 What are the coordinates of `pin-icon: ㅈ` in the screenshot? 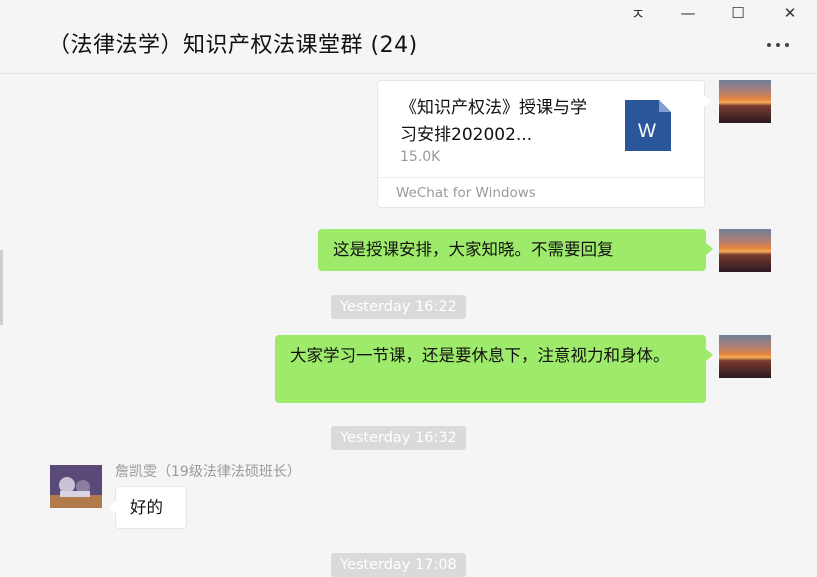 It's located at (638, 13).